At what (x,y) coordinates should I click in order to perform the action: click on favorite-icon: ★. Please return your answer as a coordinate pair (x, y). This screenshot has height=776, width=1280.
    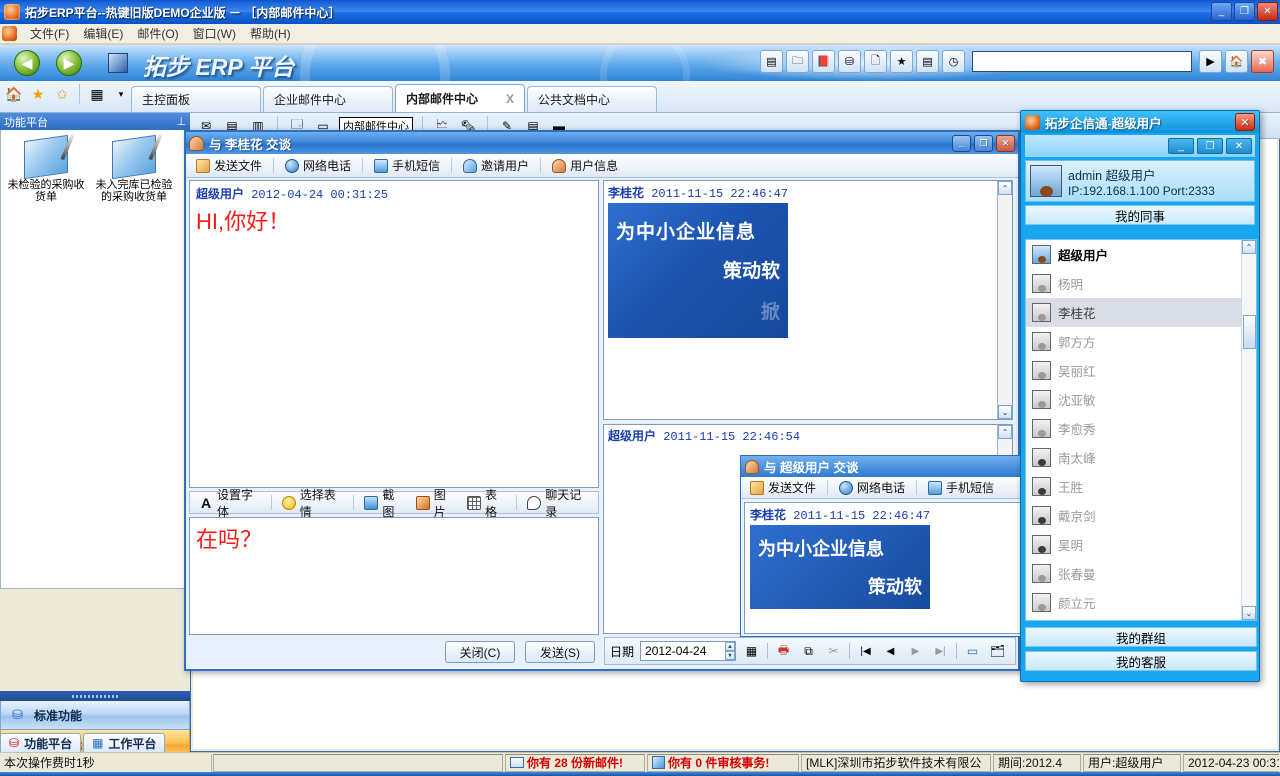
    Looking at the image, I should click on (38, 94).